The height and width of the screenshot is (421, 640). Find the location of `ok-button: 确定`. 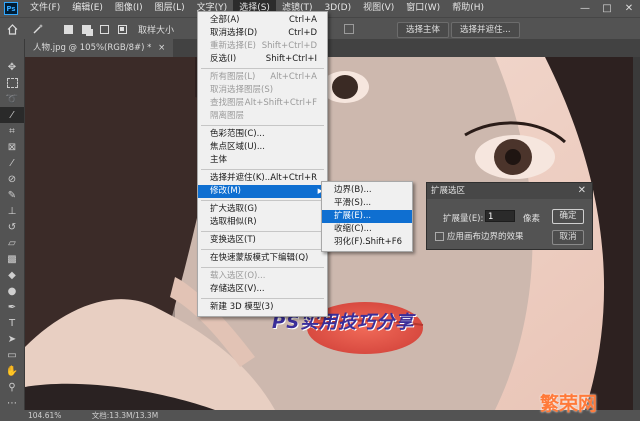

ok-button: 确定 is located at coordinates (568, 216).